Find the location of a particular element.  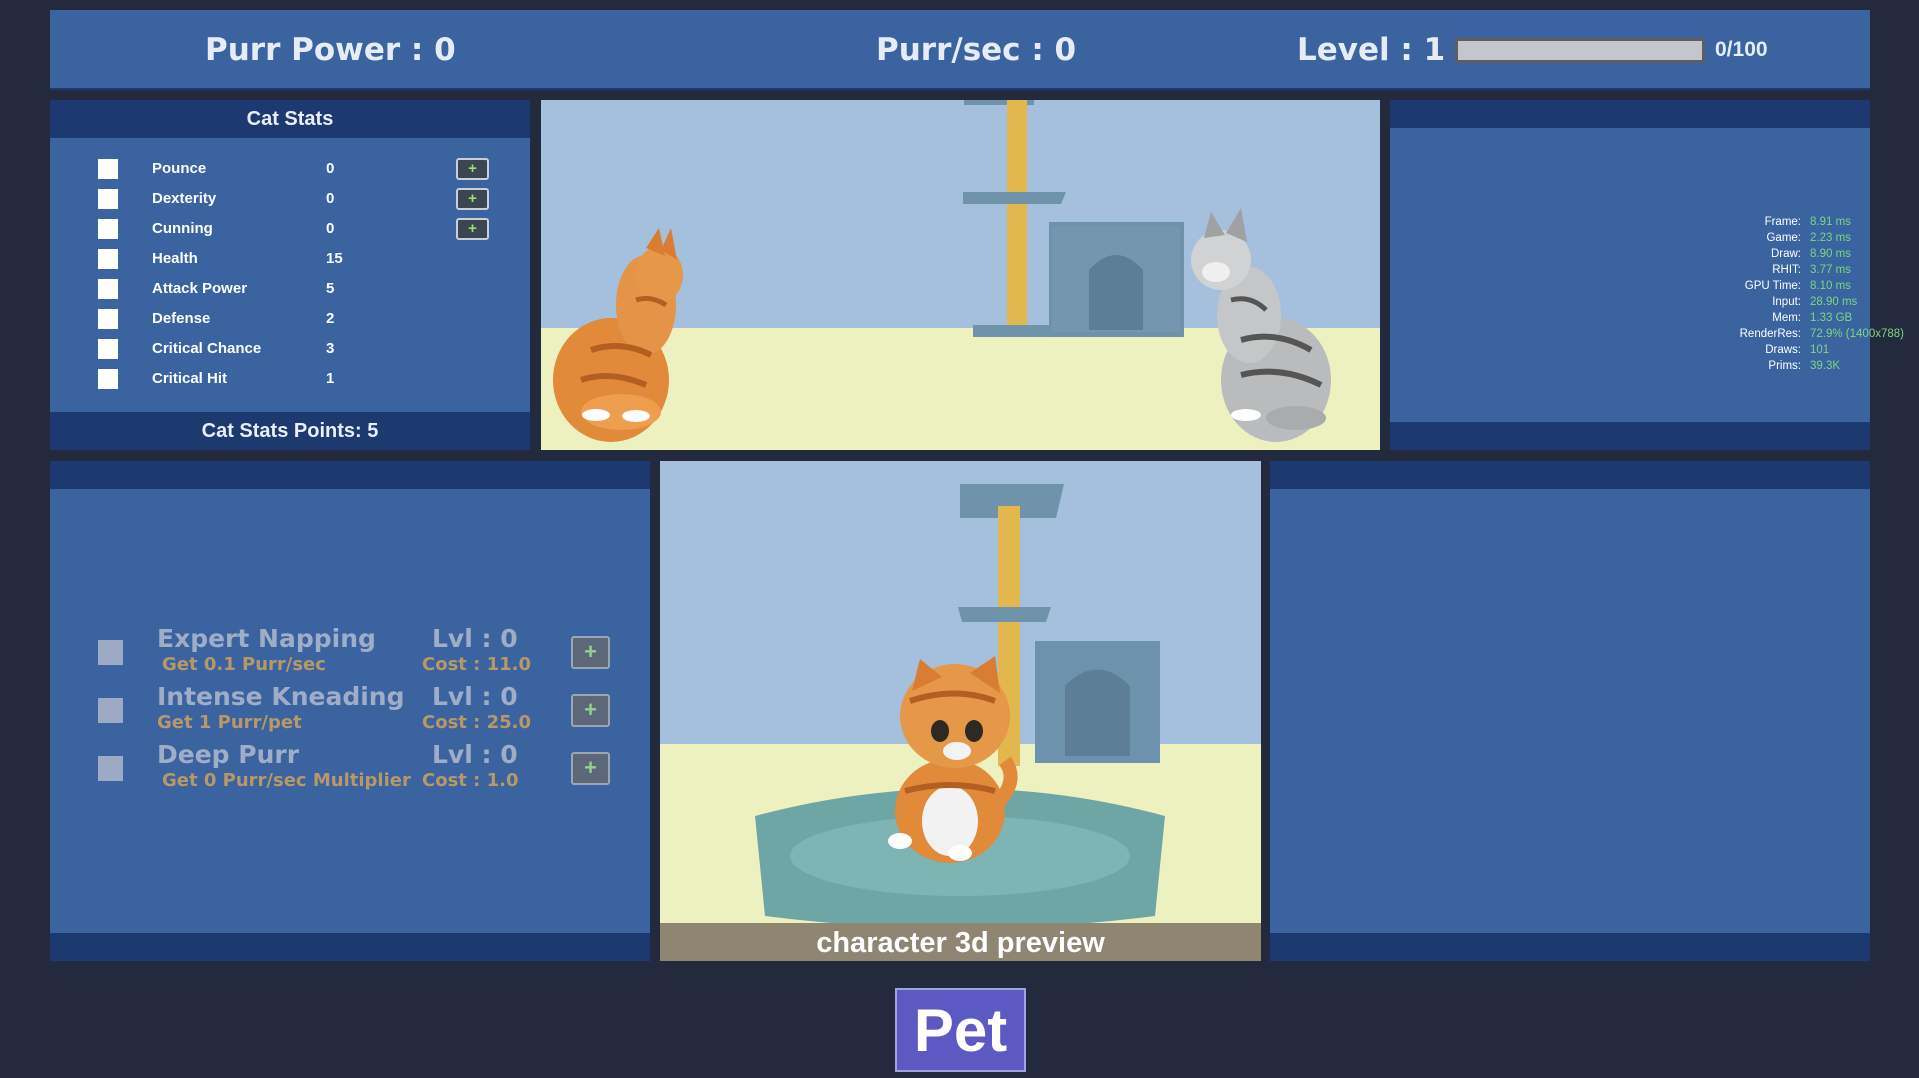

perf-gpu-time: GPU Time: 8.10 ms is located at coordinates (1797, 286).